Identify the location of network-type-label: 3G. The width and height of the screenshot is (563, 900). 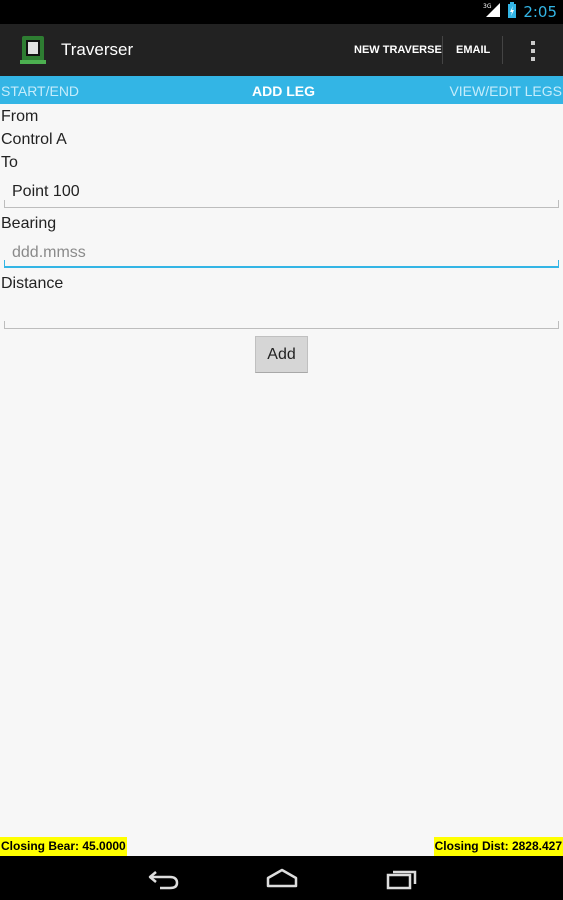
(487, 6).